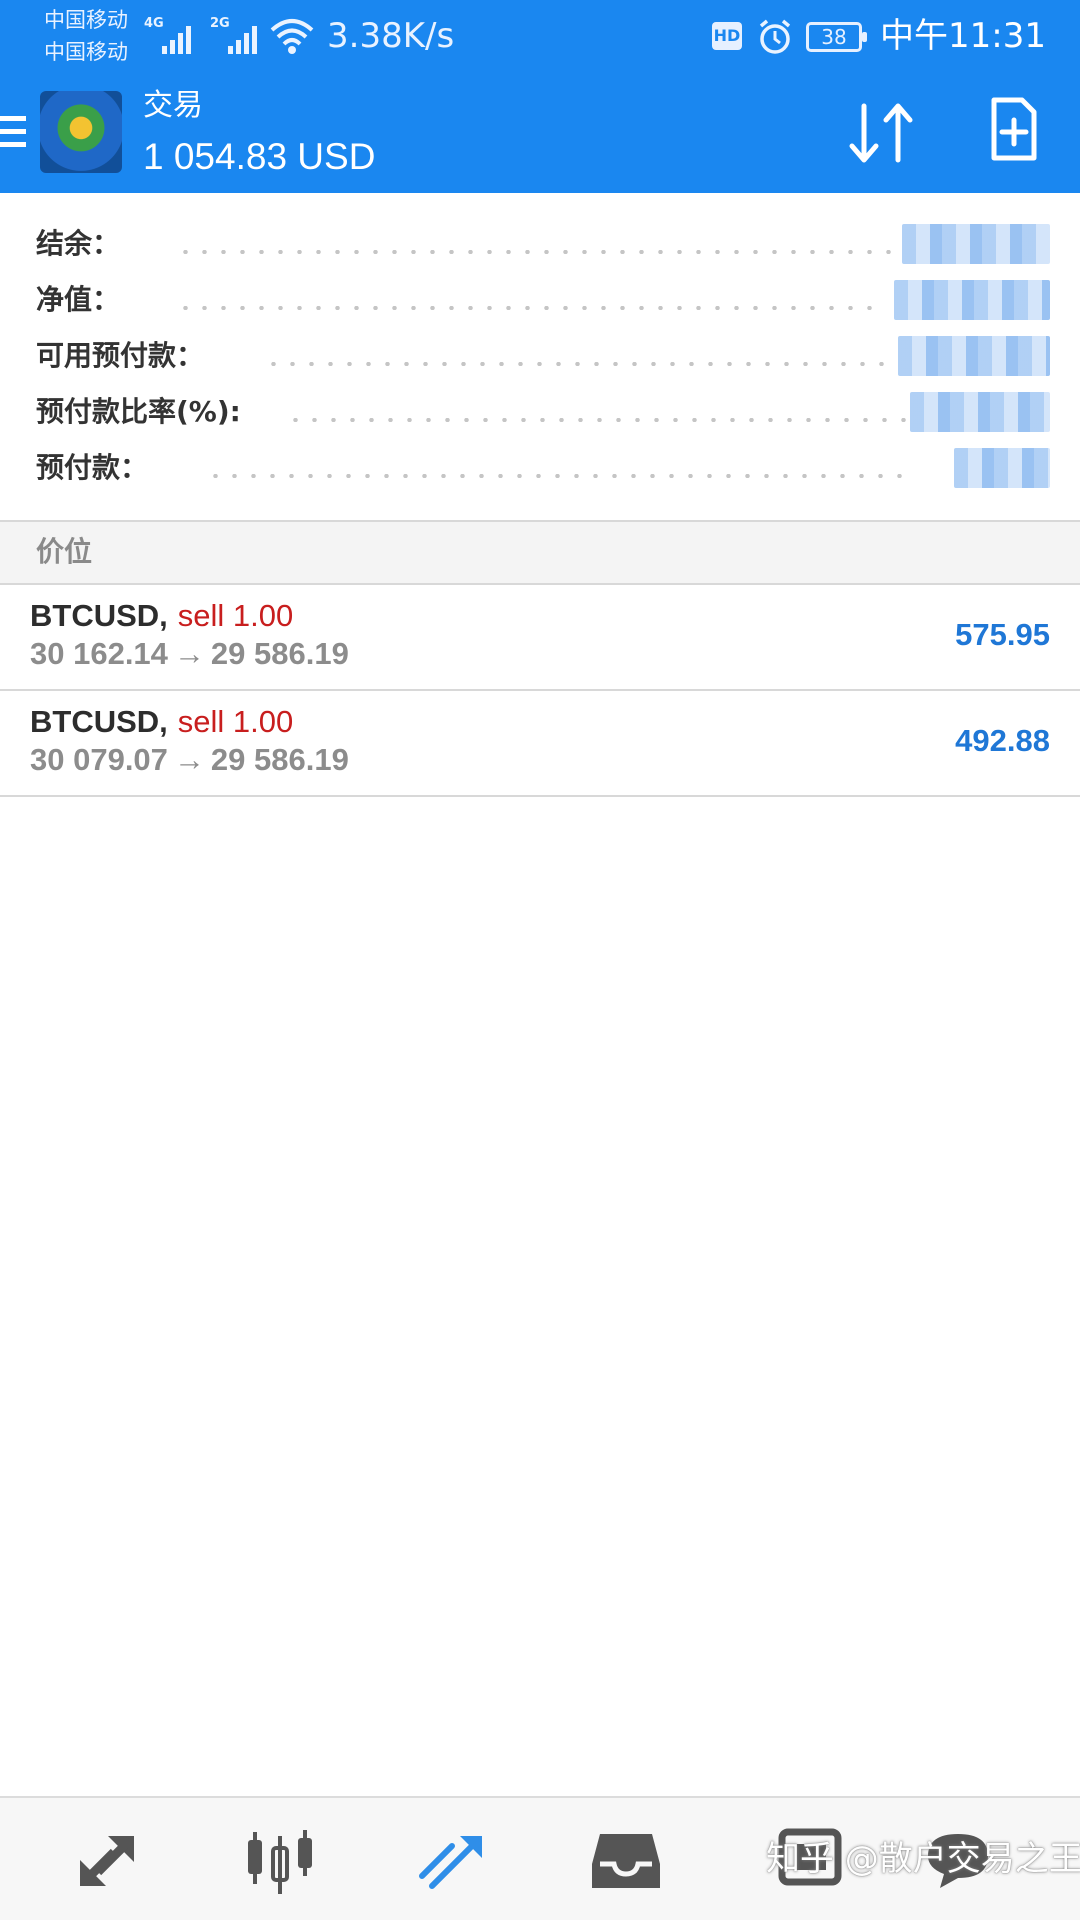 The width and height of the screenshot is (1080, 1920). What do you see at coordinates (963, 36) in the screenshot?
I see `status-time: 中午11:31` at bounding box center [963, 36].